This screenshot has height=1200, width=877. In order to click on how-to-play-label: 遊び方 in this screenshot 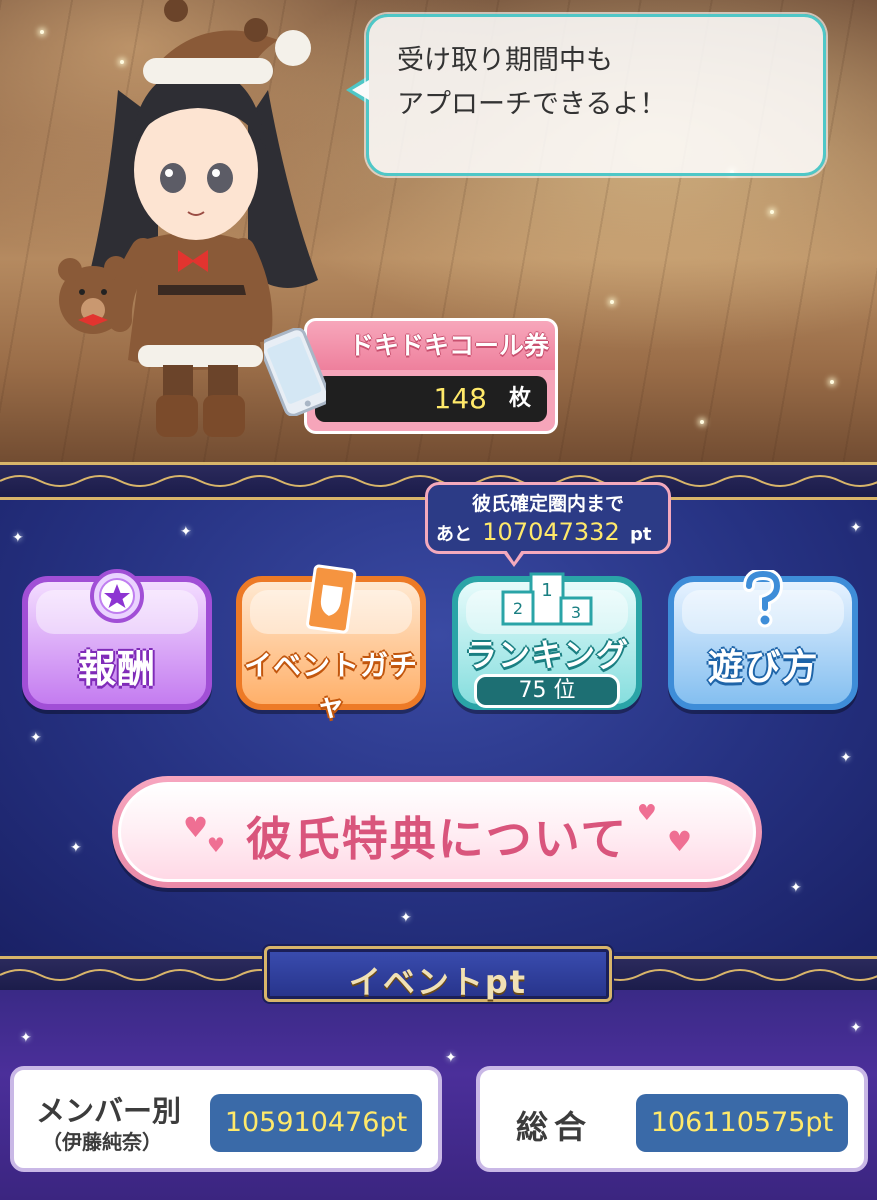, I will do `click(763, 667)`.